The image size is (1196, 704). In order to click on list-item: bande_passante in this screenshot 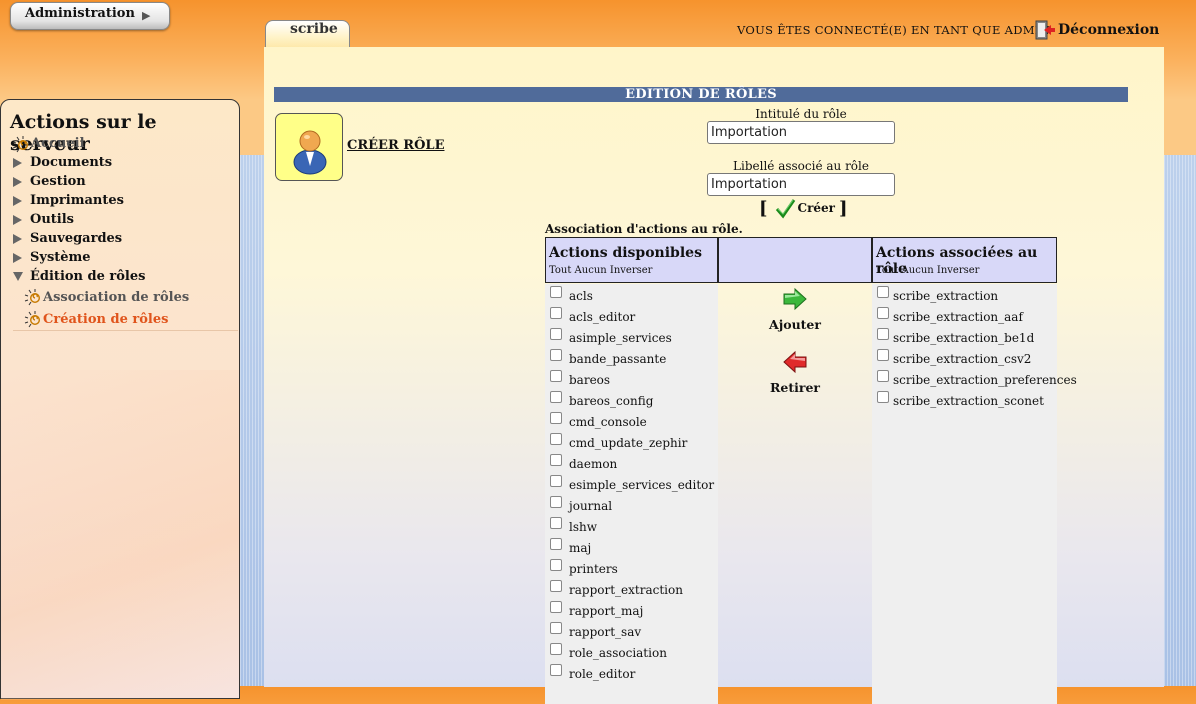, I will do `click(634, 357)`.